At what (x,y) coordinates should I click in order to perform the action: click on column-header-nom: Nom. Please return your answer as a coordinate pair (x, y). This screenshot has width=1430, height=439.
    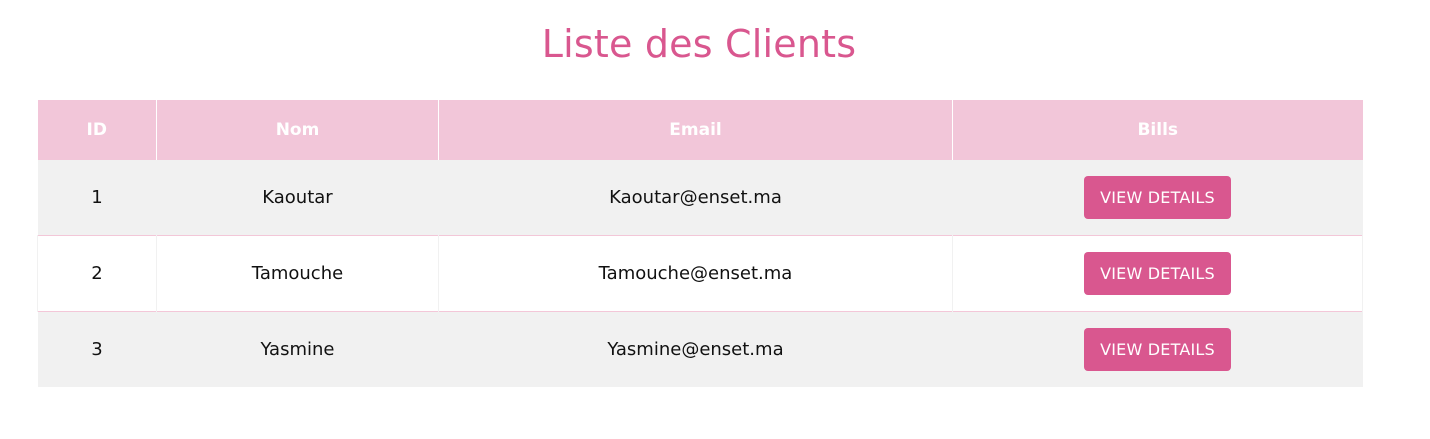
    Looking at the image, I should click on (297, 130).